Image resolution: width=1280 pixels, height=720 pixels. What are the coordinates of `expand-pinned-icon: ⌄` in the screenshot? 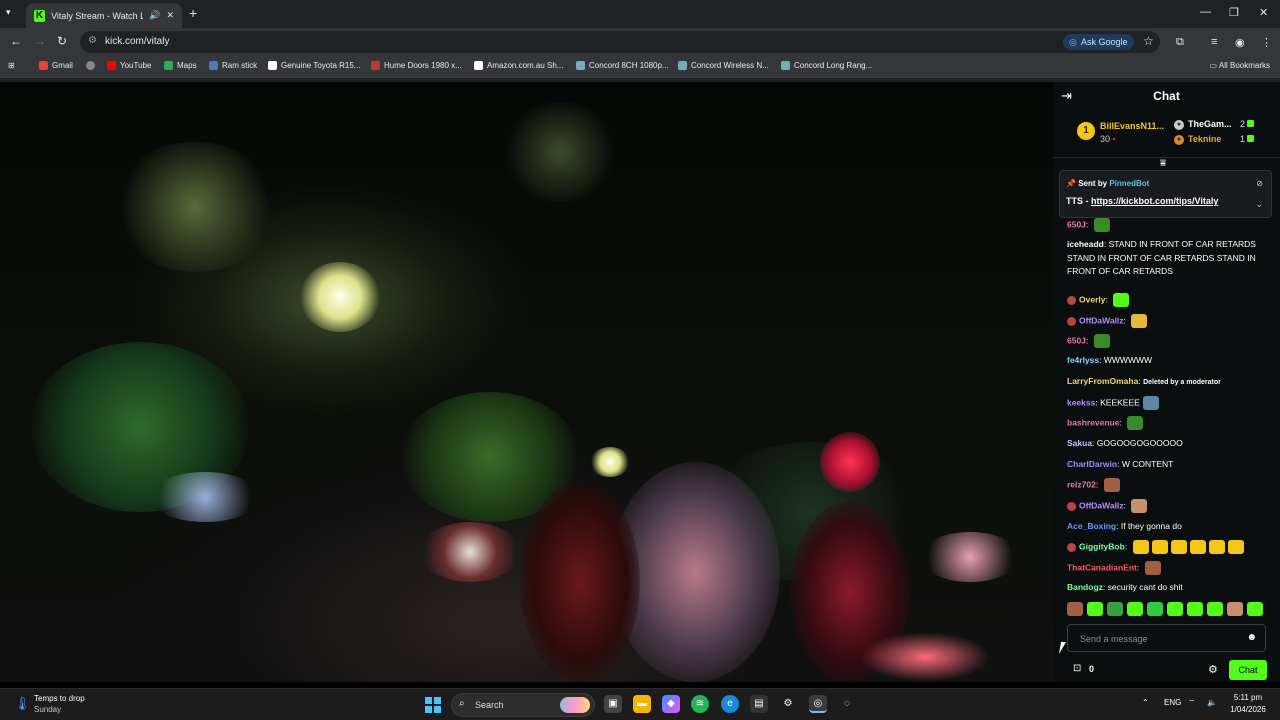 It's located at (1259, 204).